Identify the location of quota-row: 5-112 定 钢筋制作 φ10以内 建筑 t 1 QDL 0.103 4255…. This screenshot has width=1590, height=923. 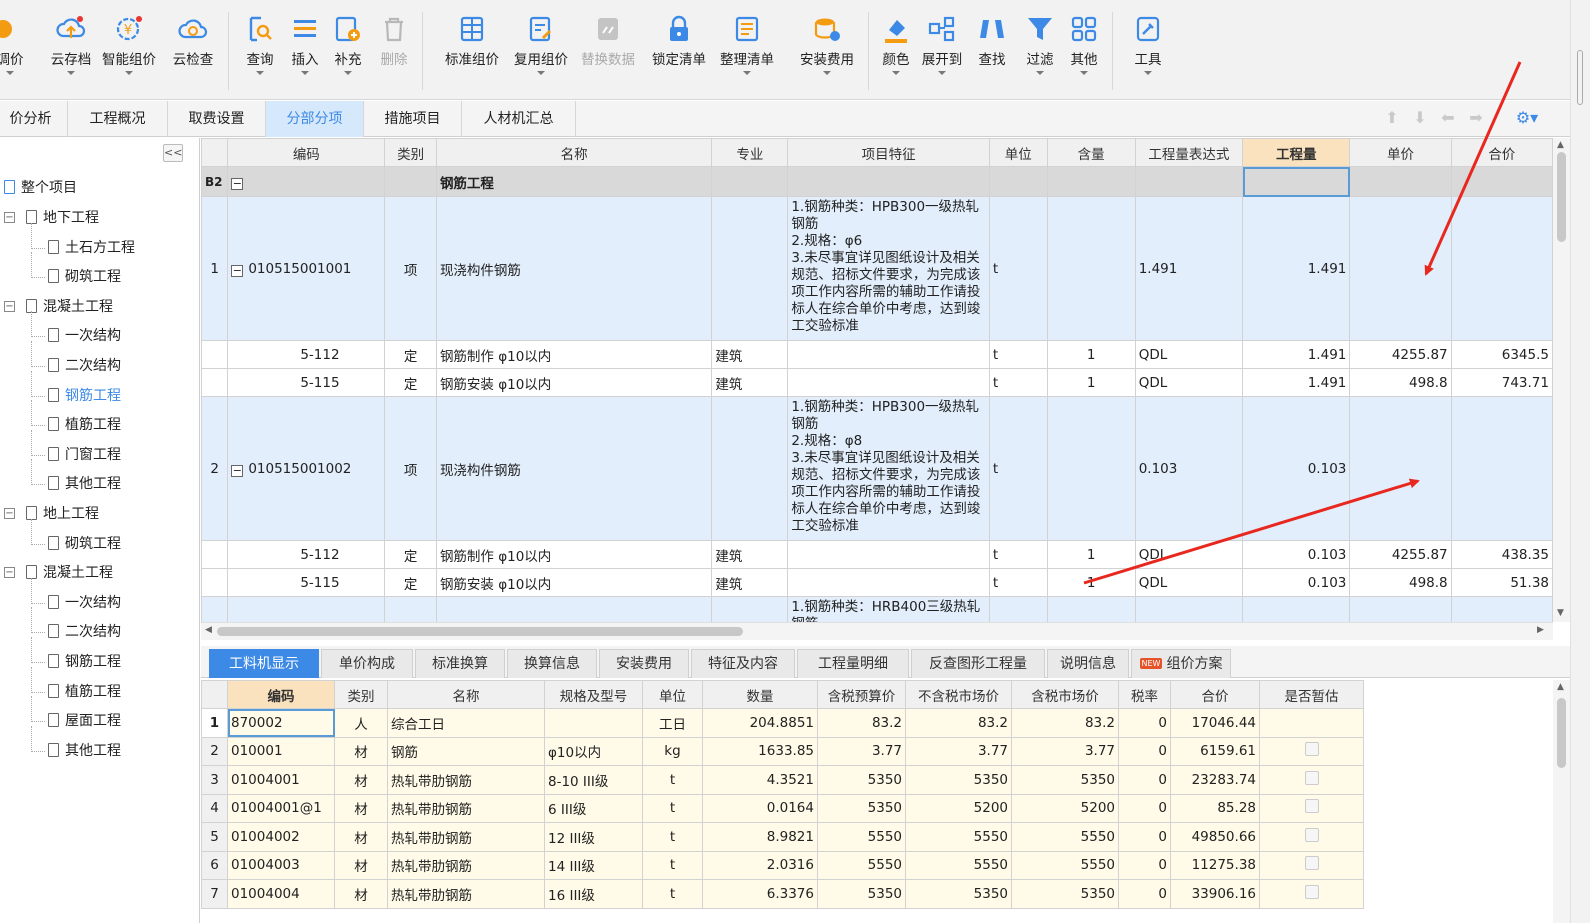
(877, 554).